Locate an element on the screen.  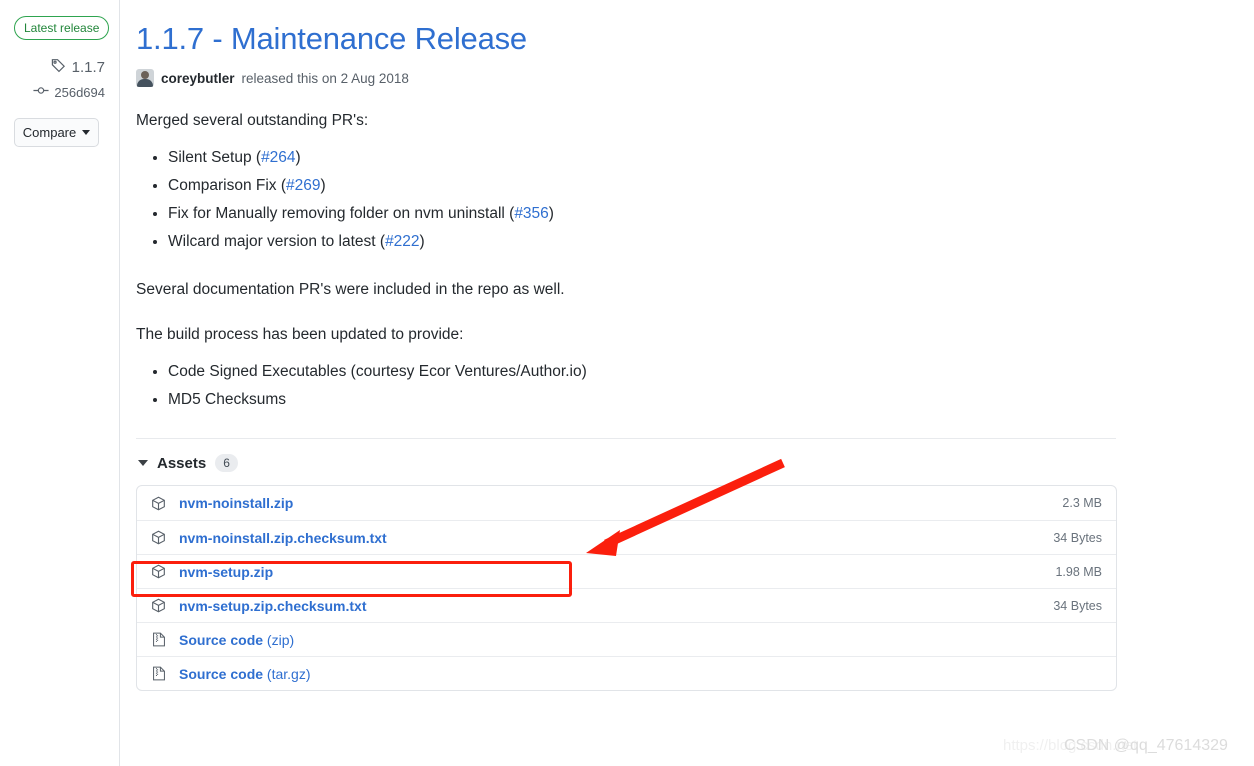
asset-size: 1.98 MB is located at coordinates (1078, 571).